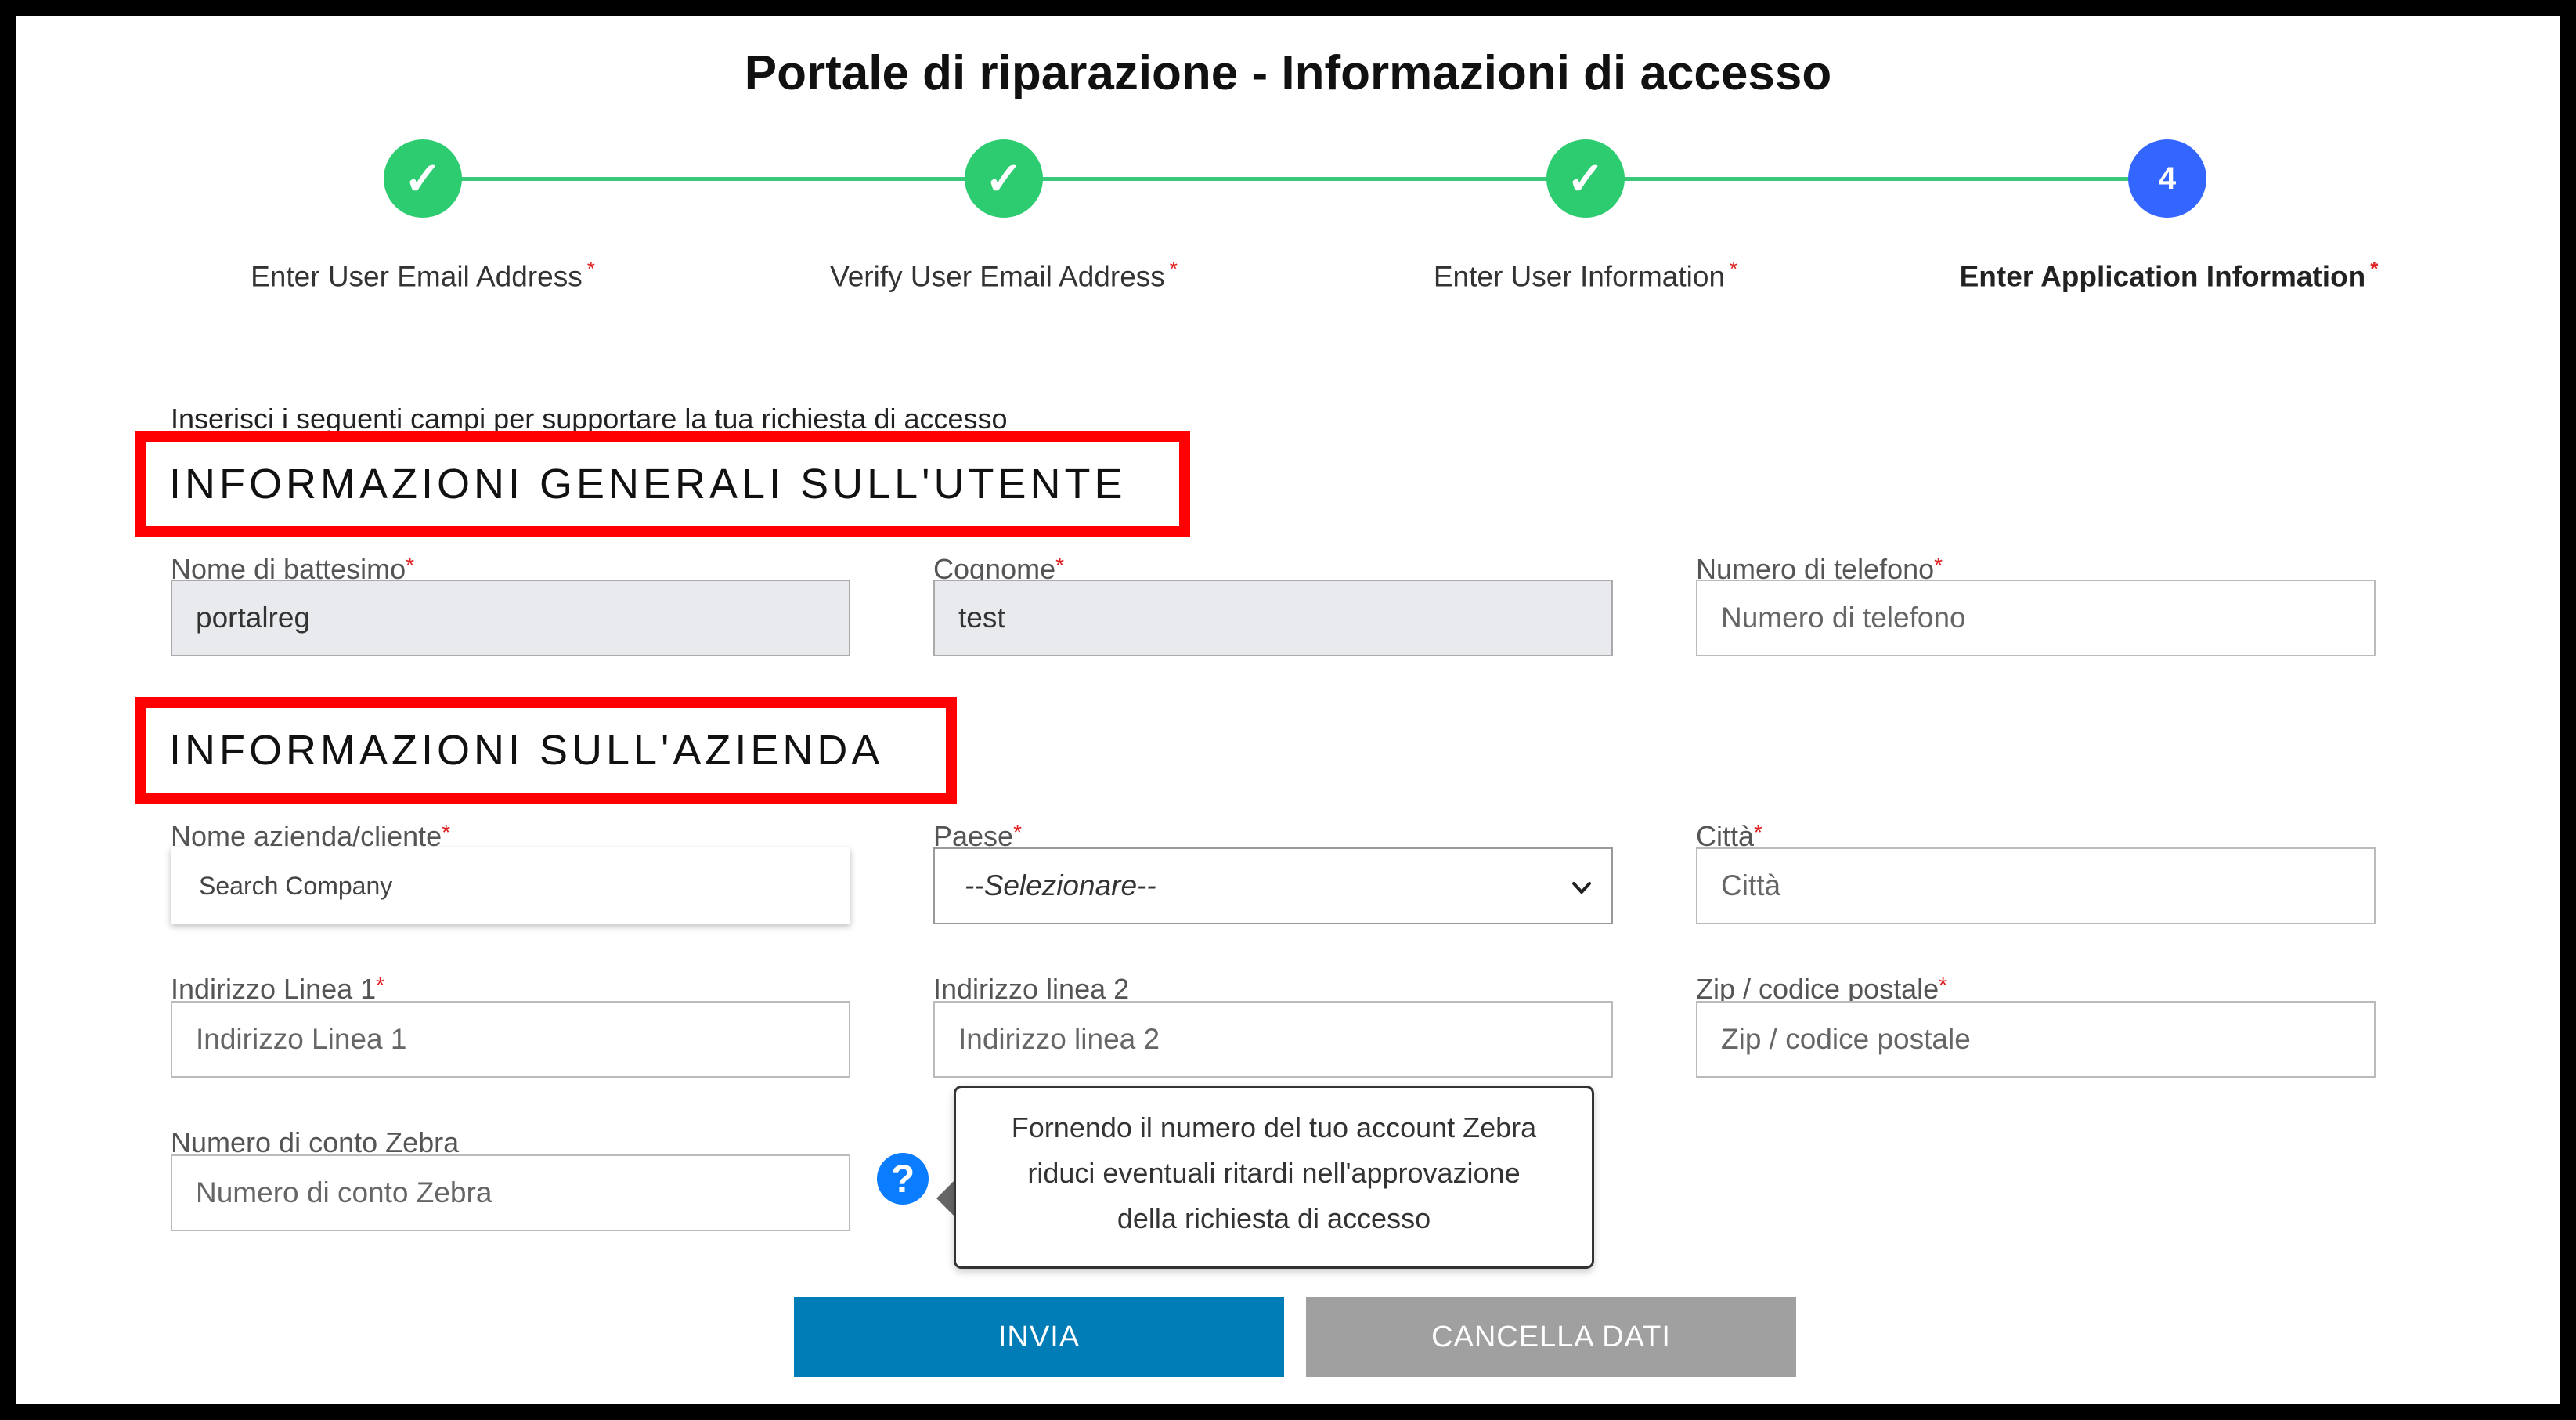  I want to click on step-2-label-text: Verify User Email Address, so click(997, 276).